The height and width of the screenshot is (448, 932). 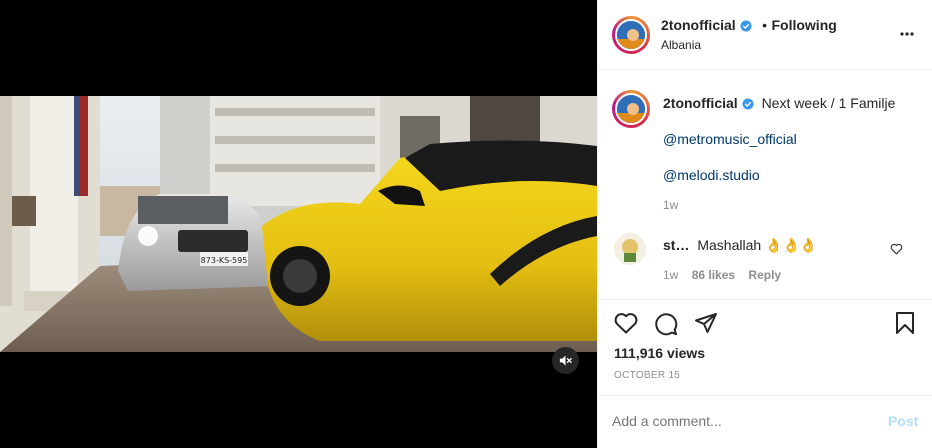 What do you see at coordinates (828, 103) in the screenshot?
I see `caption-text: Next week / 1 Familje` at bounding box center [828, 103].